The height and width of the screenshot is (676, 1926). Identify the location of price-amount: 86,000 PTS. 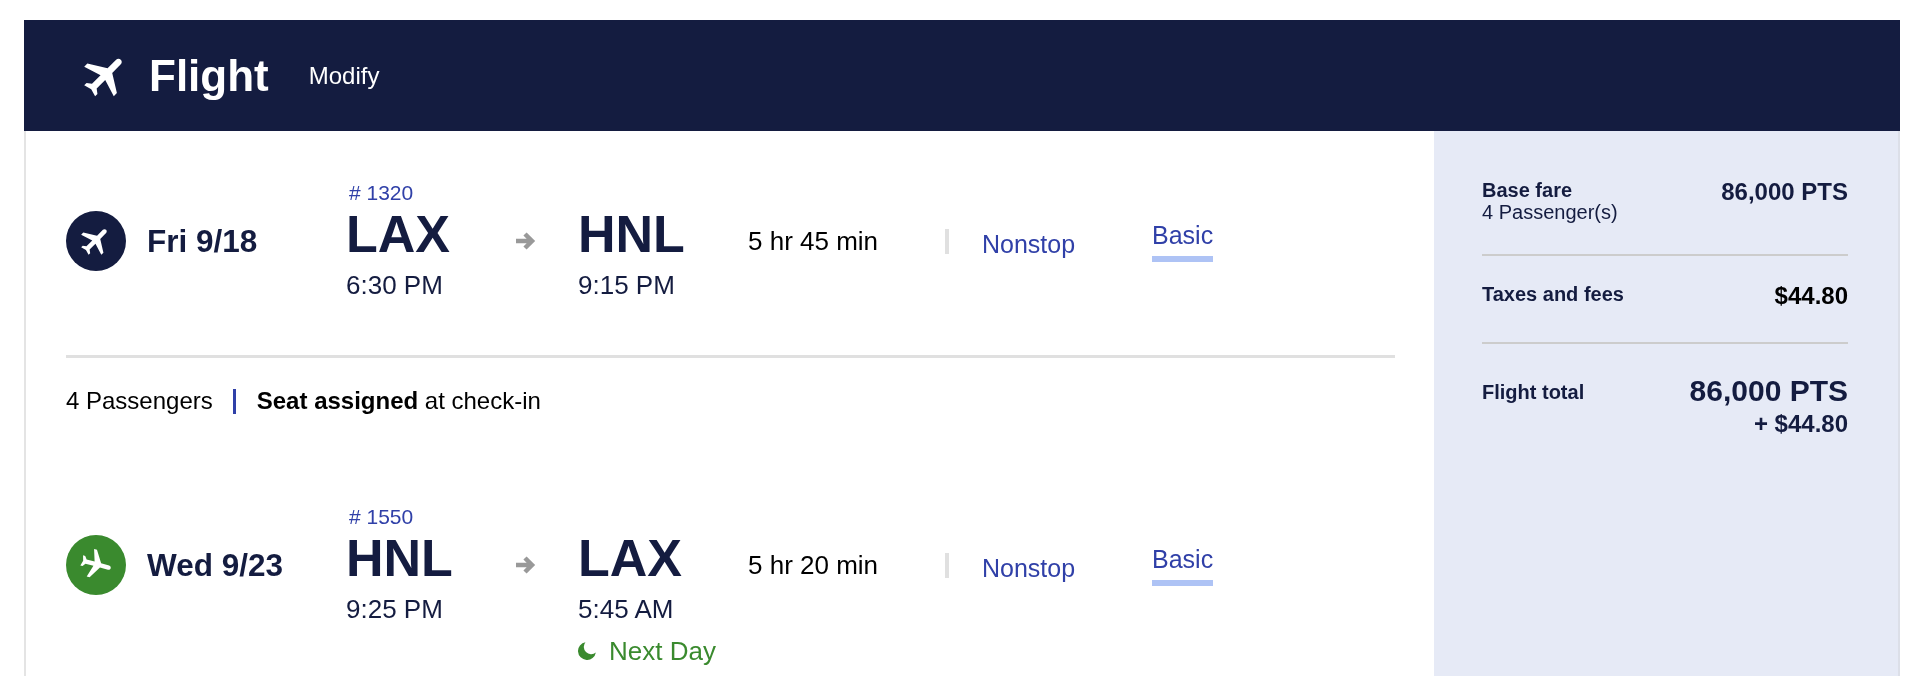
(1784, 192).